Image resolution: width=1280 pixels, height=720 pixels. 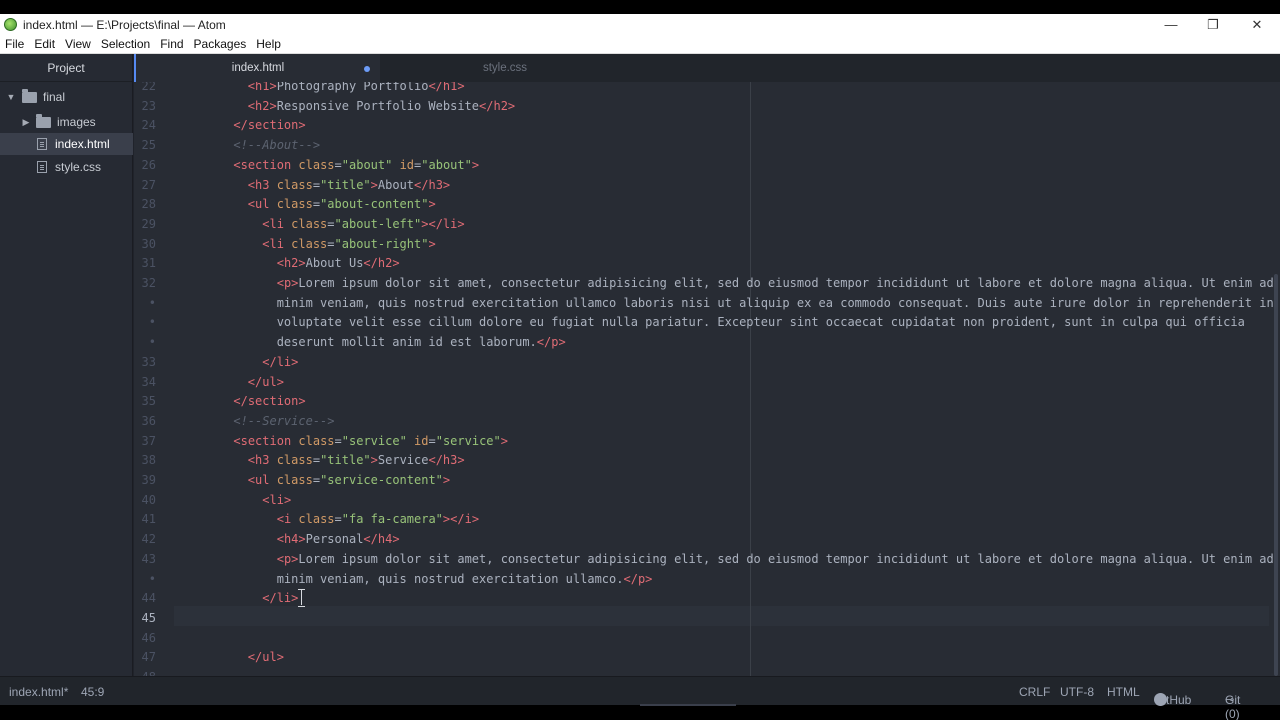 I want to click on minimize-button: —, so click(x=1171, y=24).